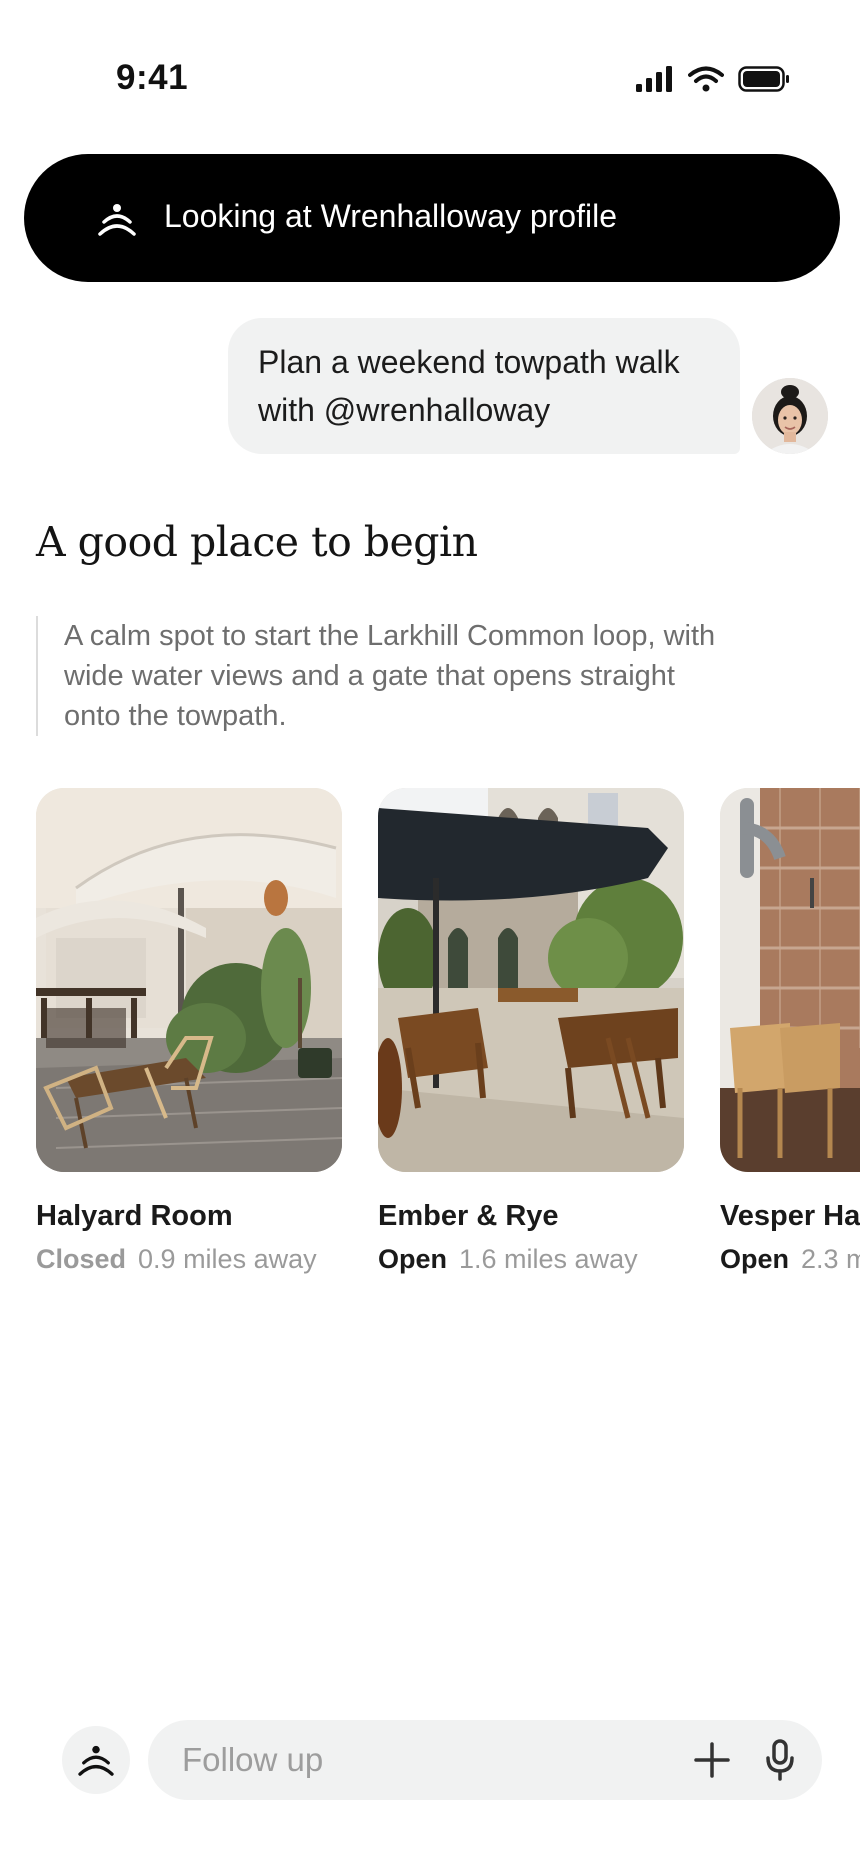  I want to click on place-meta: Closed 0.9 miles away, so click(176, 1259).